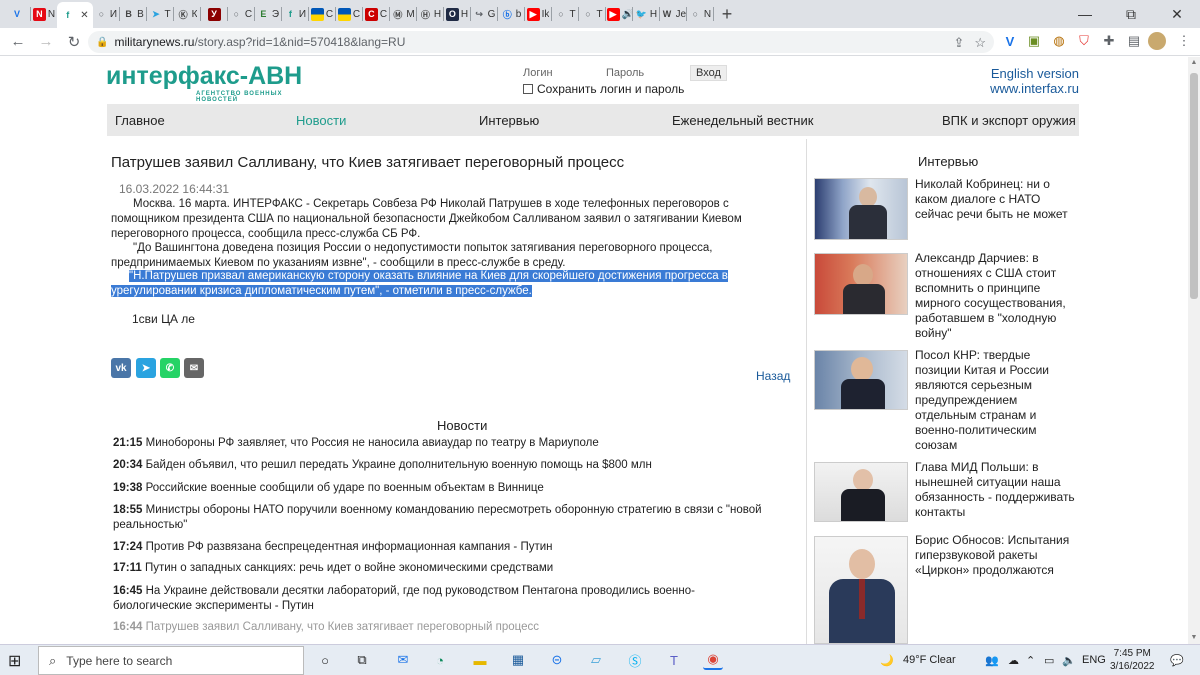 The image size is (1200, 675). Describe the element at coordinates (18, 42) in the screenshot. I see `back-arrow-icon: ←` at that location.